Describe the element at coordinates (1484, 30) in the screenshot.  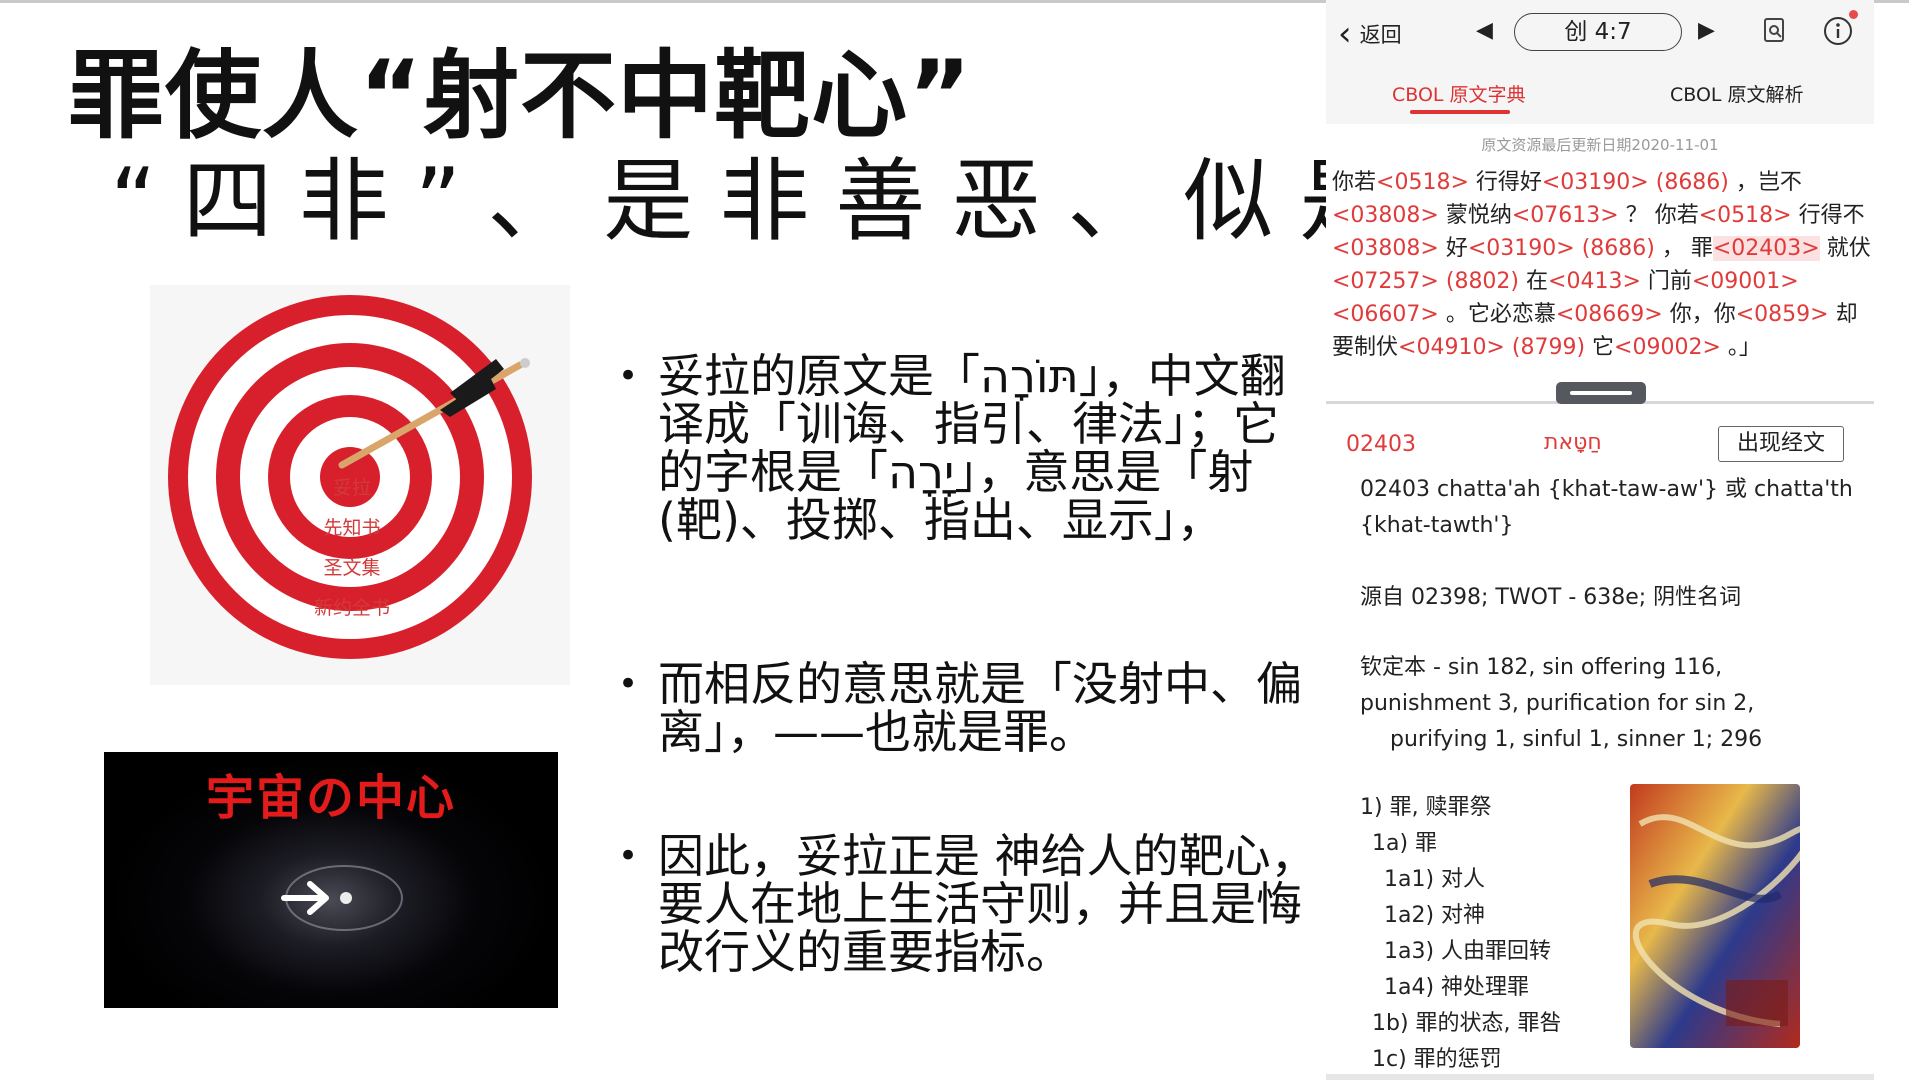
I see `previous-verse-button: ◀` at that location.